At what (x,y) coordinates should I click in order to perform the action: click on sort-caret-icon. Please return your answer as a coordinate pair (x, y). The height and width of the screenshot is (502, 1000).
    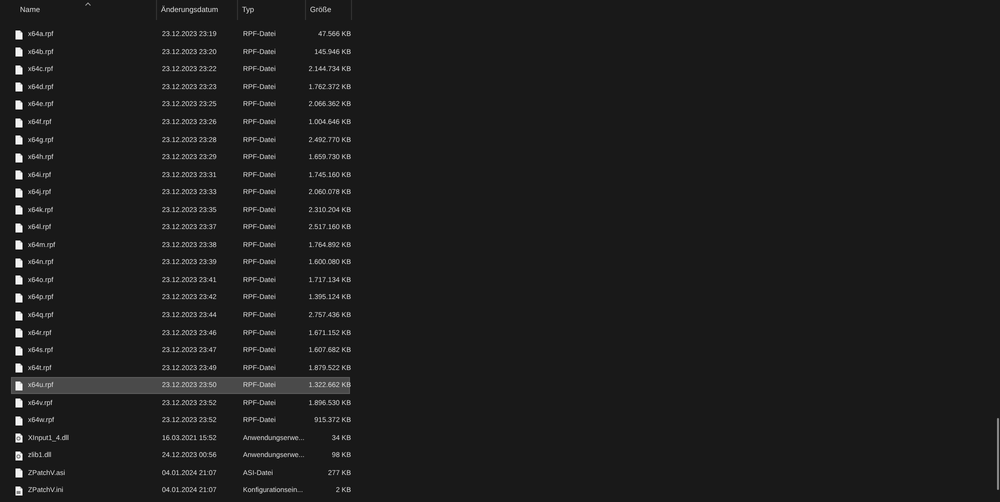
    Looking at the image, I should click on (88, 4).